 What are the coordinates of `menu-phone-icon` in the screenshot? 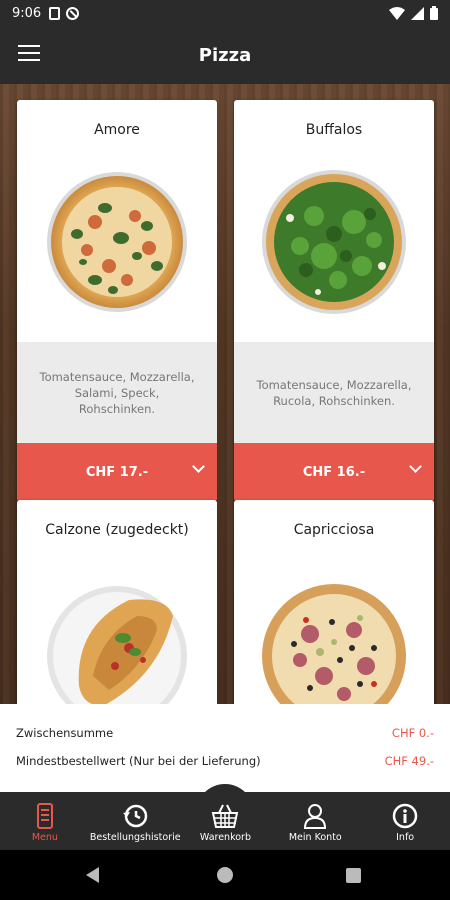 It's located at (44, 816).